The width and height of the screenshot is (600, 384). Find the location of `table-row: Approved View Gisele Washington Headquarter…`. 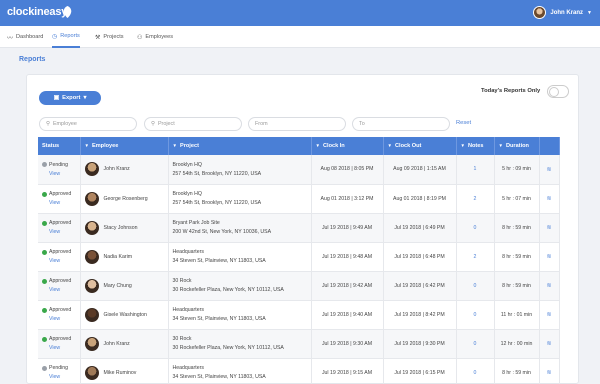

table-row: Approved View Gisele Washington Headquarter… is located at coordinates (299, 314).